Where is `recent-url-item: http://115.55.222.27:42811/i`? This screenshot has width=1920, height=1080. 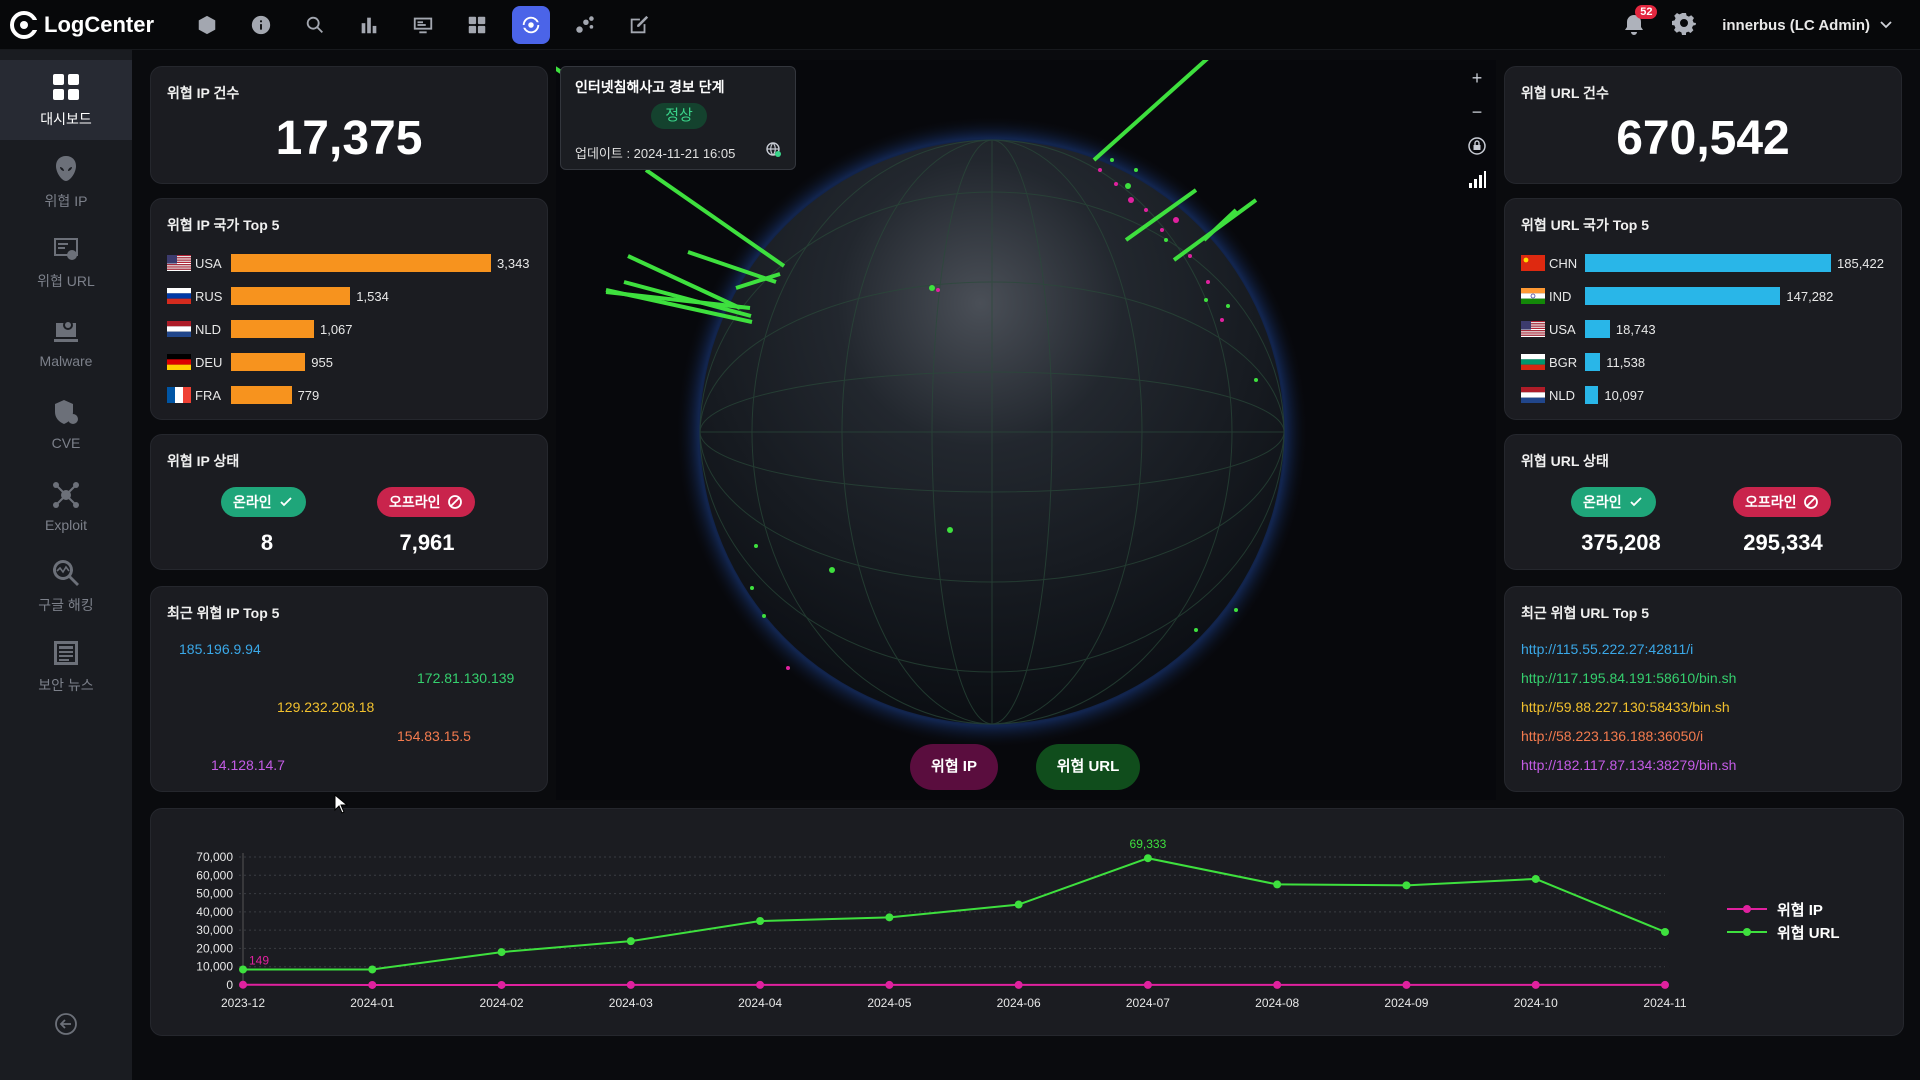
recent-url-item: http://115.55.222.27:42811/i is located at coordinates (1607, 649).